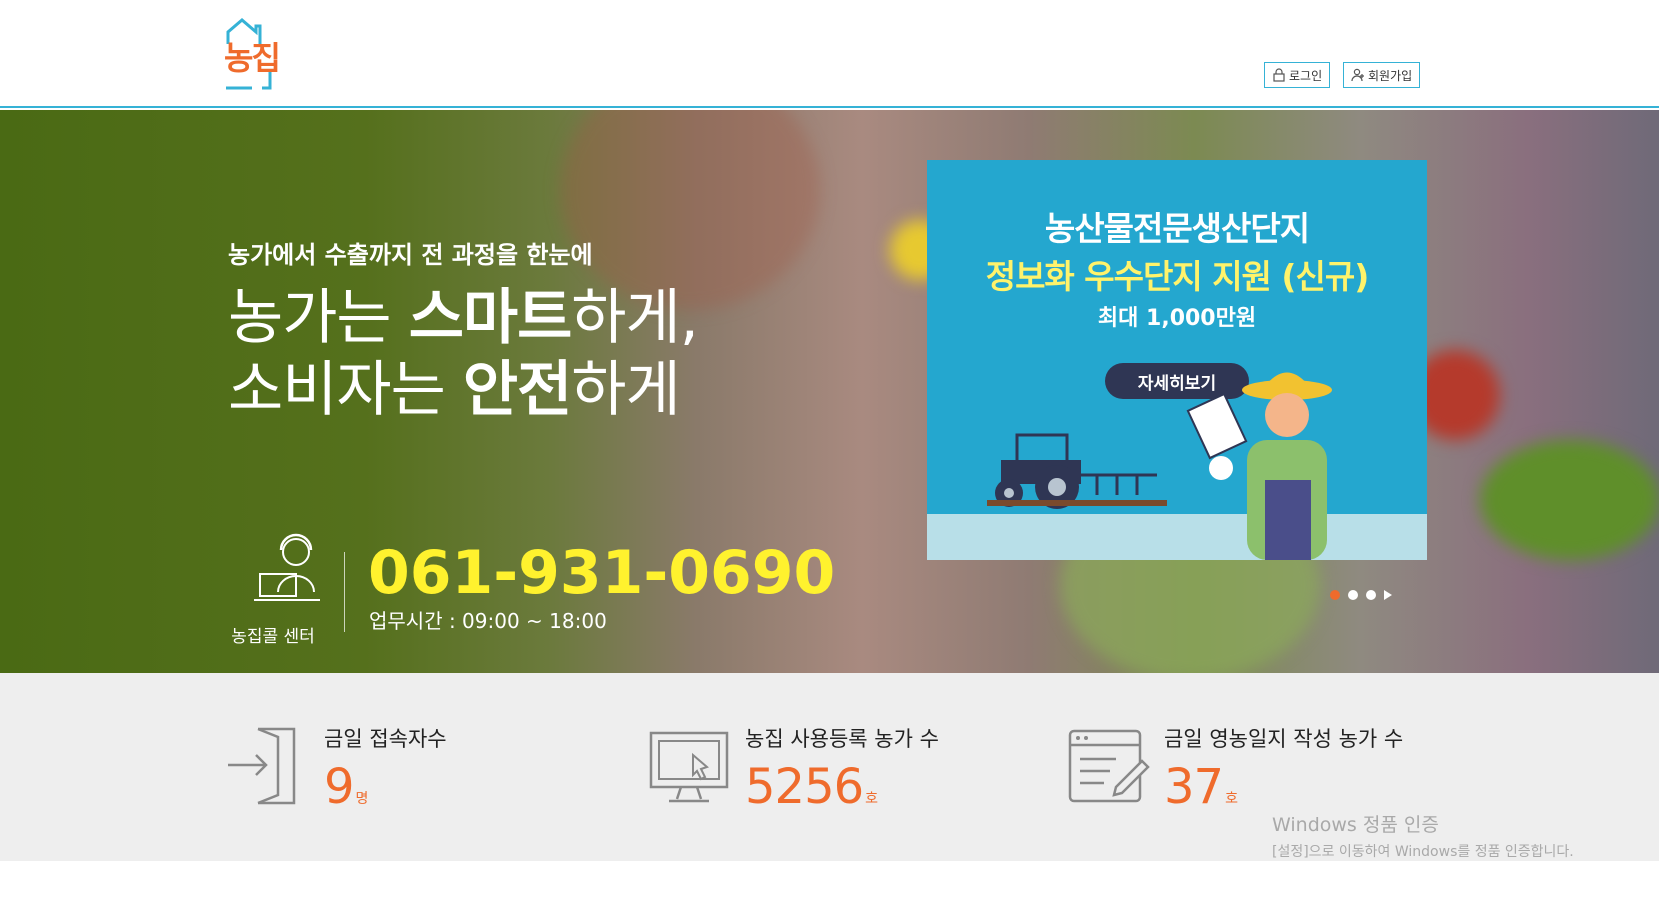  I want to click on hero-title-line1: 농가는 스마트하게,, so click(463, 318).